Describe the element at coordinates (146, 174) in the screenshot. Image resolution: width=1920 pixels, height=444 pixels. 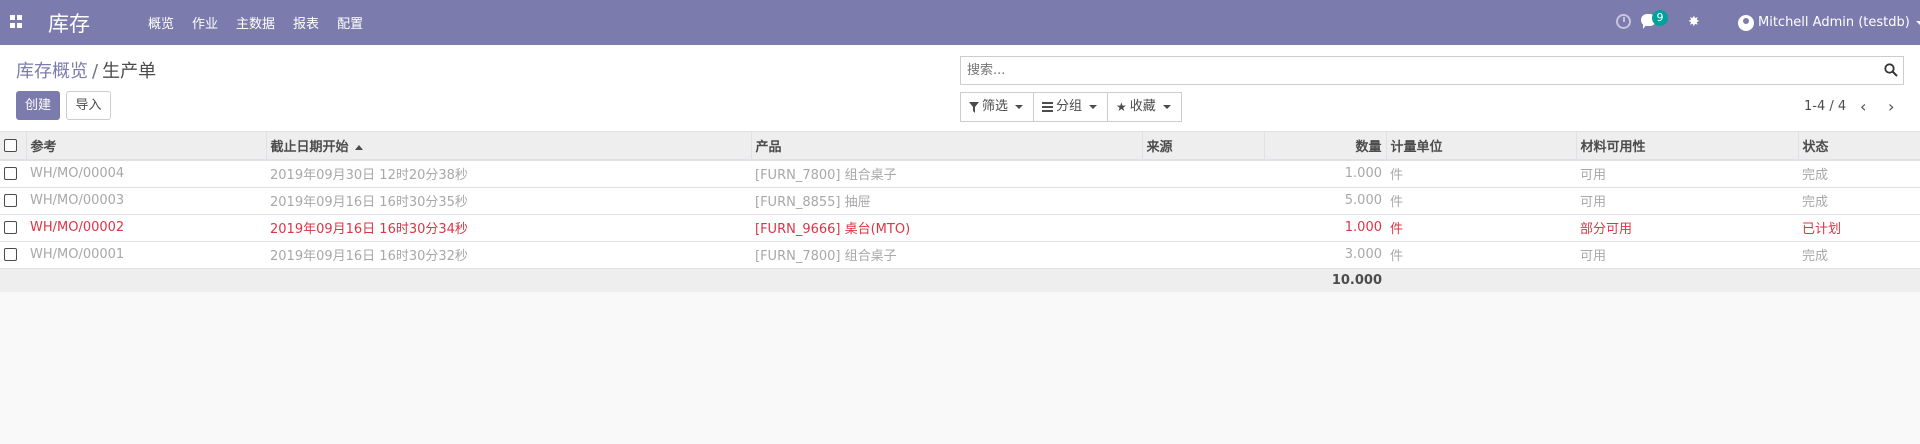
I see `cell-reference: WH/MO/00004` at that location.